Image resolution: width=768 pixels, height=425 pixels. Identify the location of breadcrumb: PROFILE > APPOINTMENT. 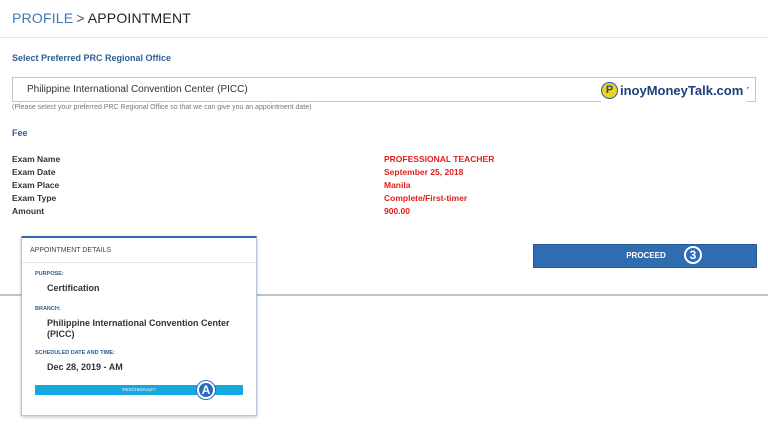
(101, 18).